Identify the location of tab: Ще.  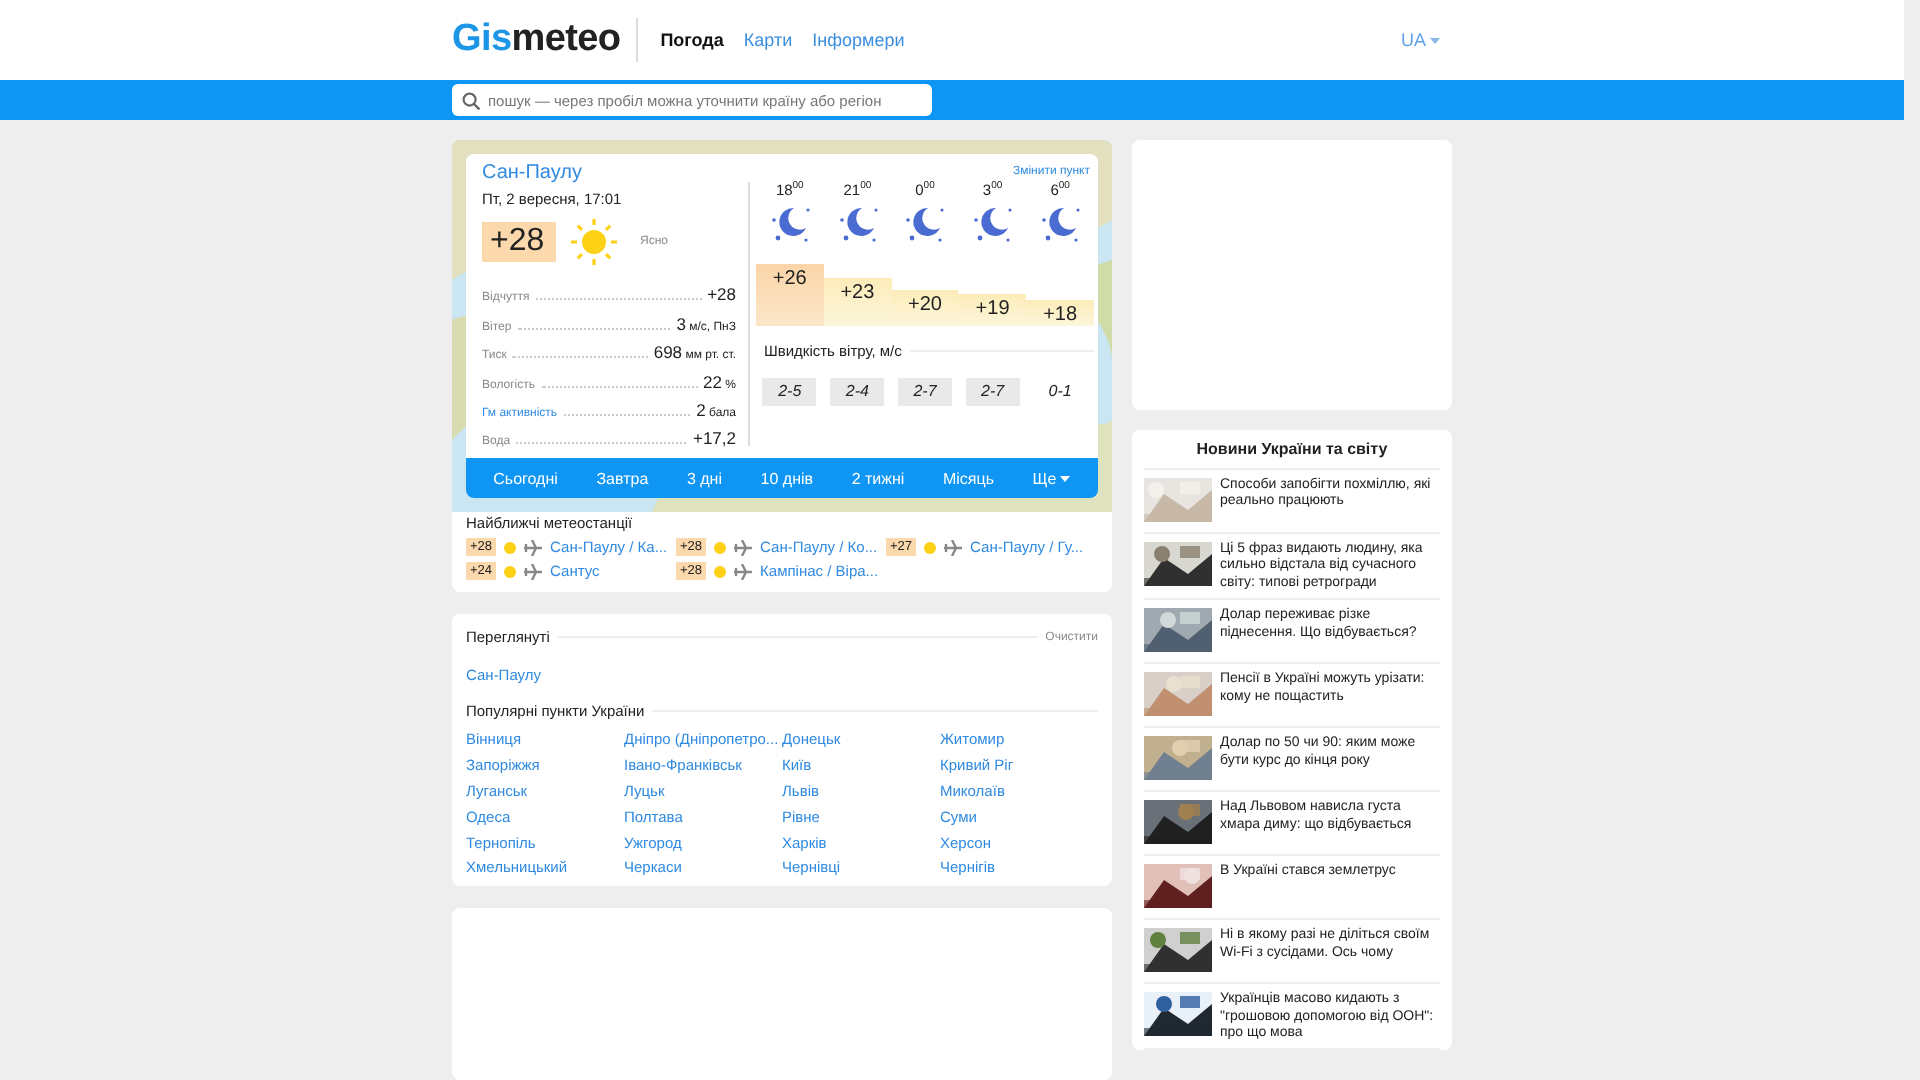
(1051, 478).